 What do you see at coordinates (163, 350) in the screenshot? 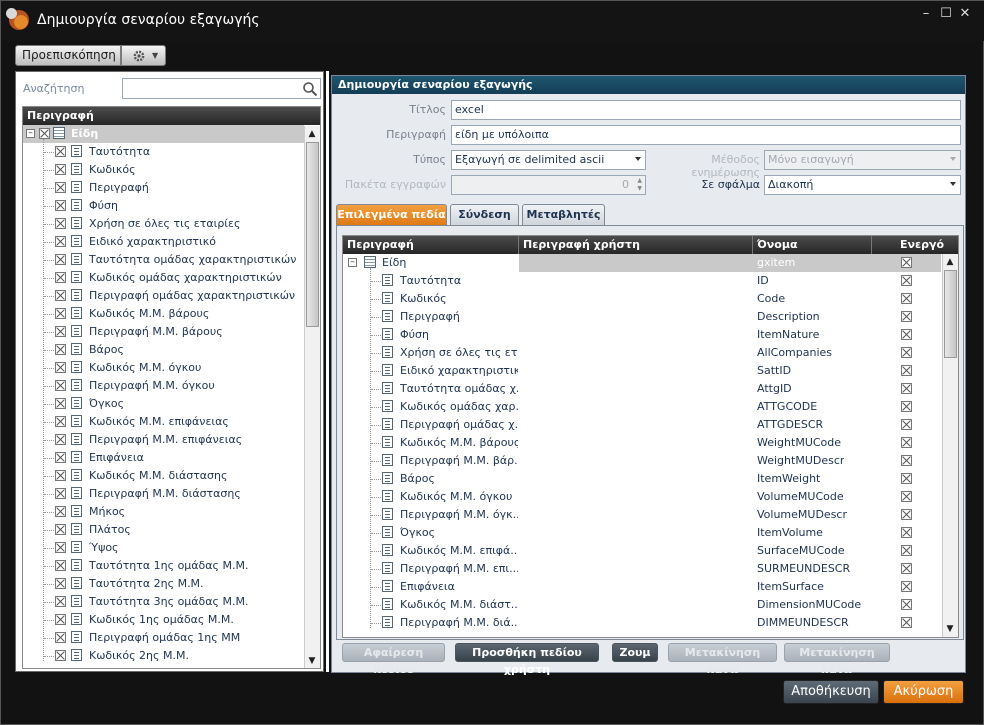
I see `tree-item: Βάρος` at bounding box center [163, 350].